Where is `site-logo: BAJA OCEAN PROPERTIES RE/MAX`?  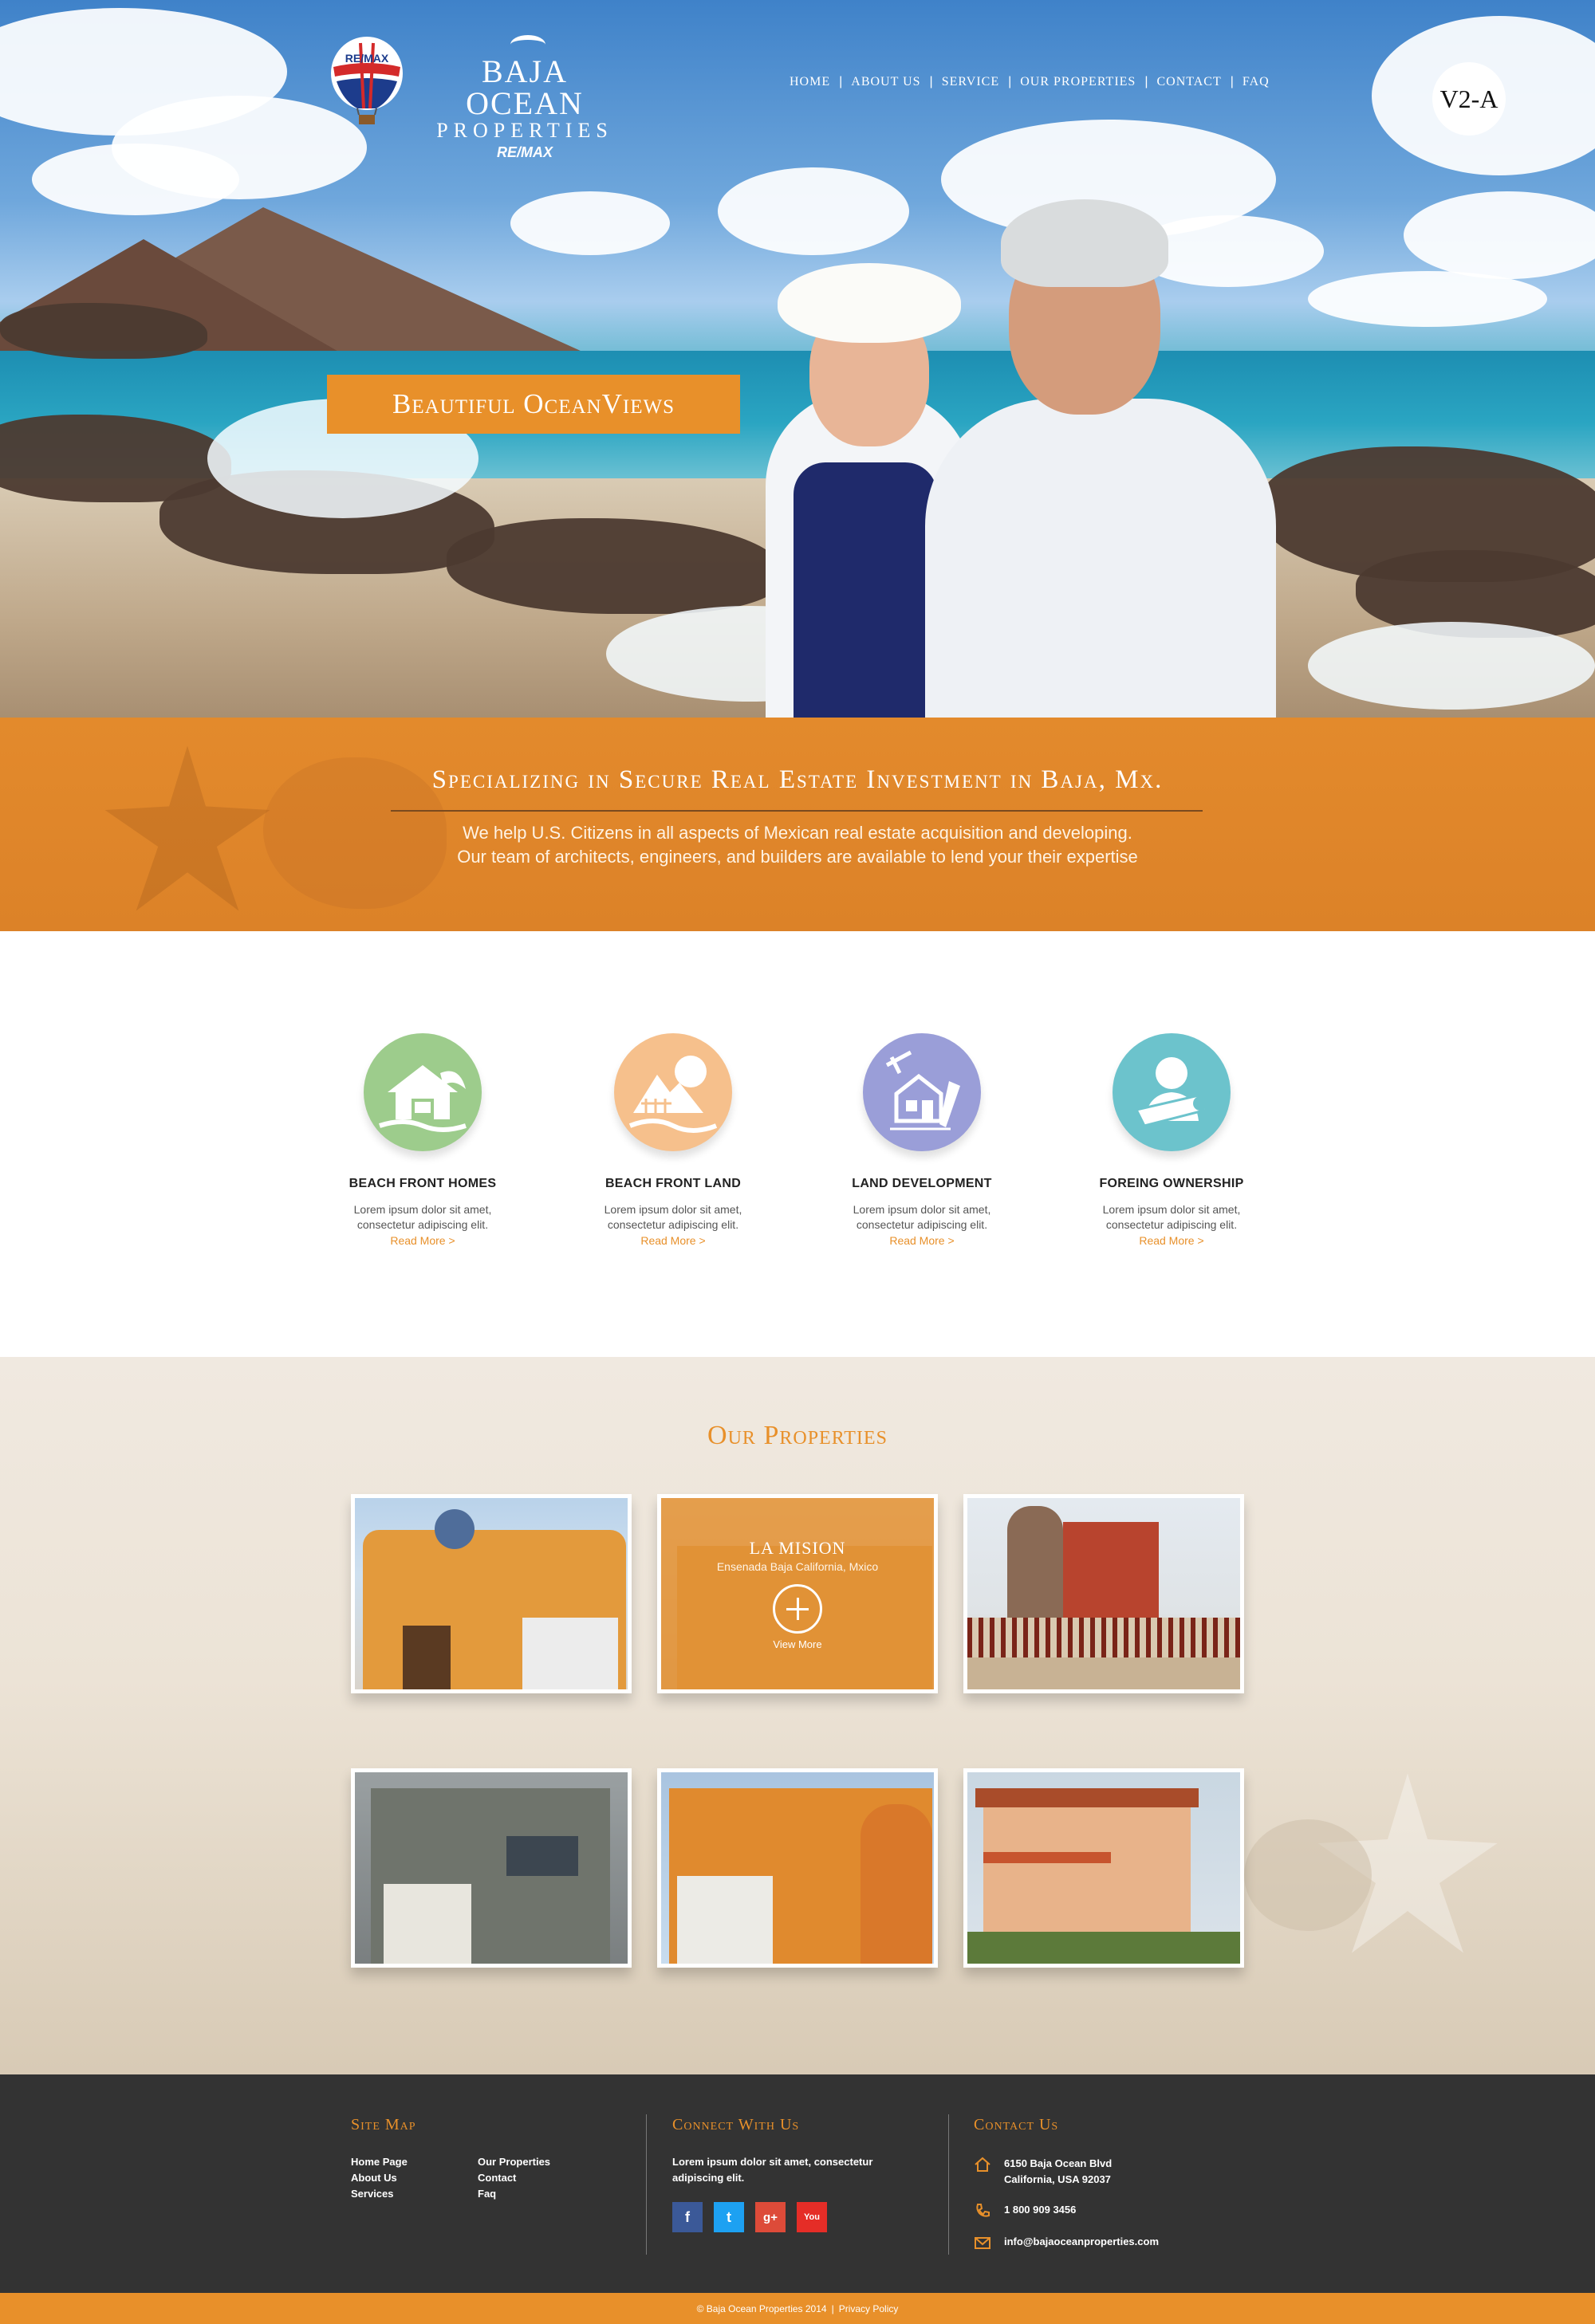 site-logo: BAJA OCEAN PROPERTIES RE/MAX is located at coordinates (524, 108).